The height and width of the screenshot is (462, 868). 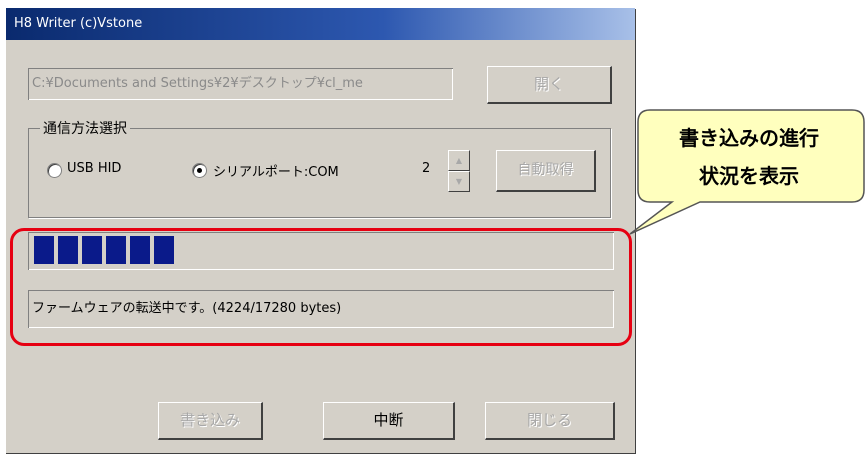 I want to click on callout-line-1: 書き込みの進行, so click(x=749, y=138).